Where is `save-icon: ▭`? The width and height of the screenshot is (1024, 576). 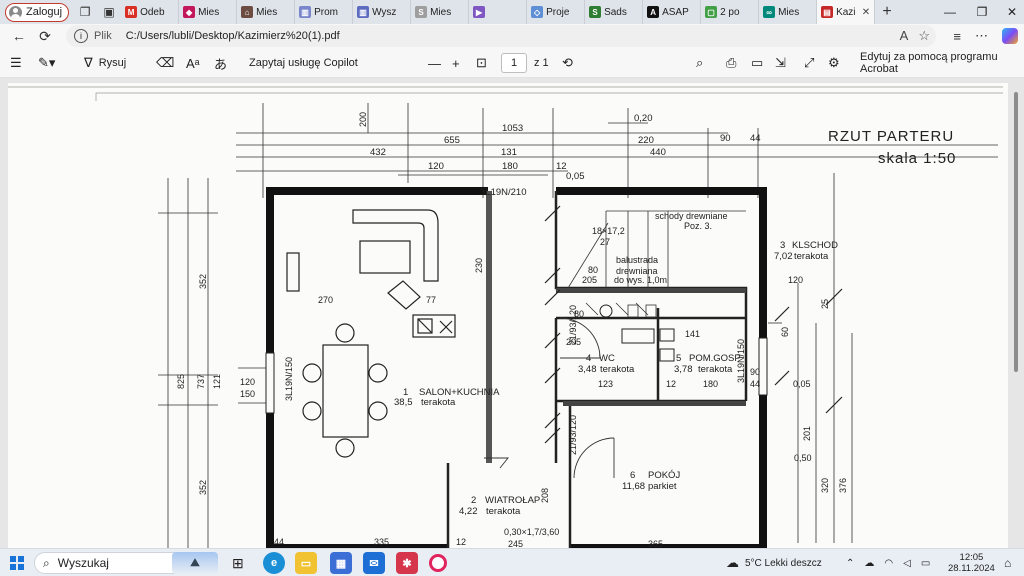 save-icon: ▭ is located at coordinates (757, 63).